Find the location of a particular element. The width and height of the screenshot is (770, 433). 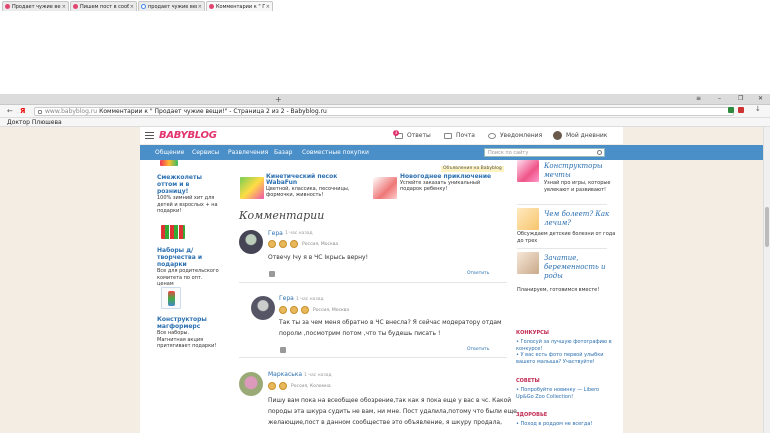

menu-icon: ≡ is located at coordinates (698, 98).